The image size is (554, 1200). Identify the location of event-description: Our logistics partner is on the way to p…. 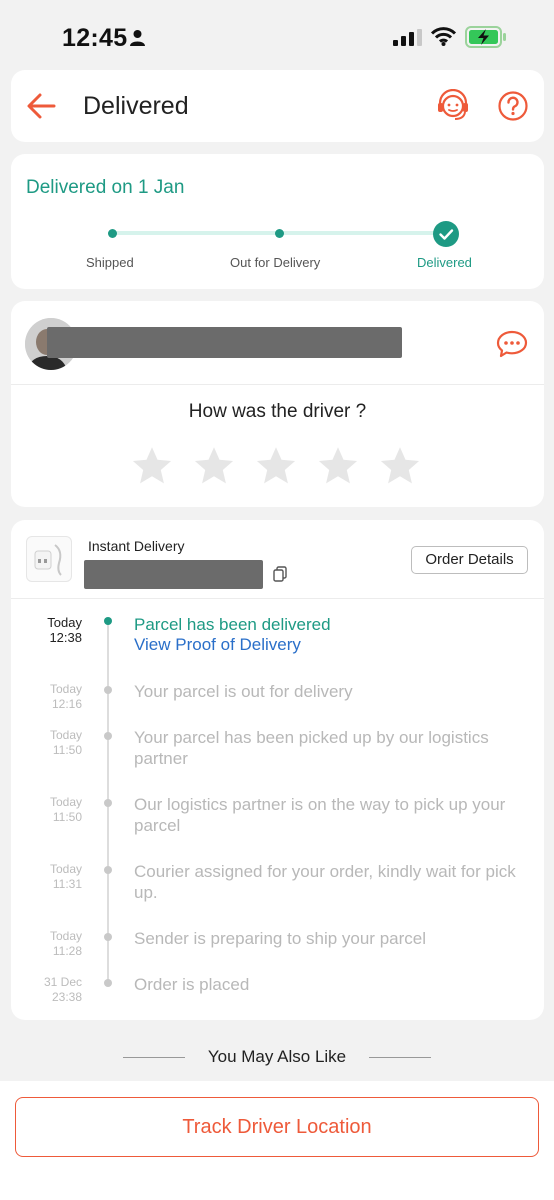
(320, 815).